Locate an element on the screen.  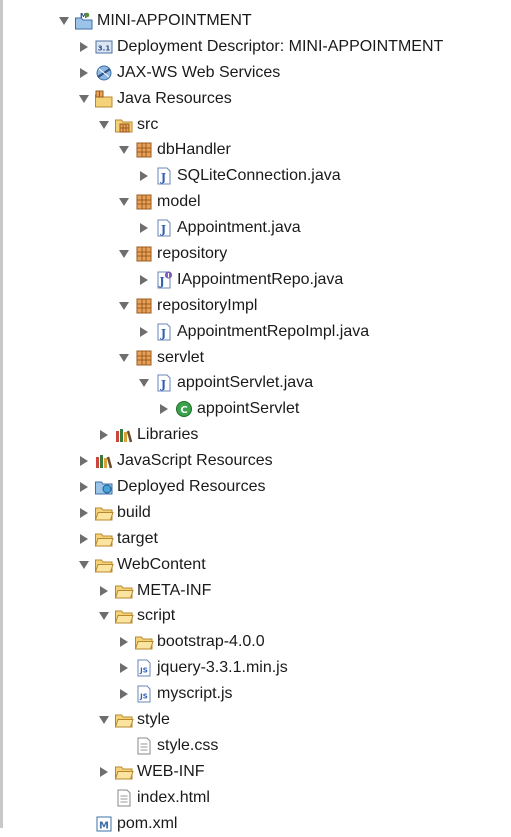
tree-item-folder-meta-inf: META-INF is located at coordinates (255, 591).